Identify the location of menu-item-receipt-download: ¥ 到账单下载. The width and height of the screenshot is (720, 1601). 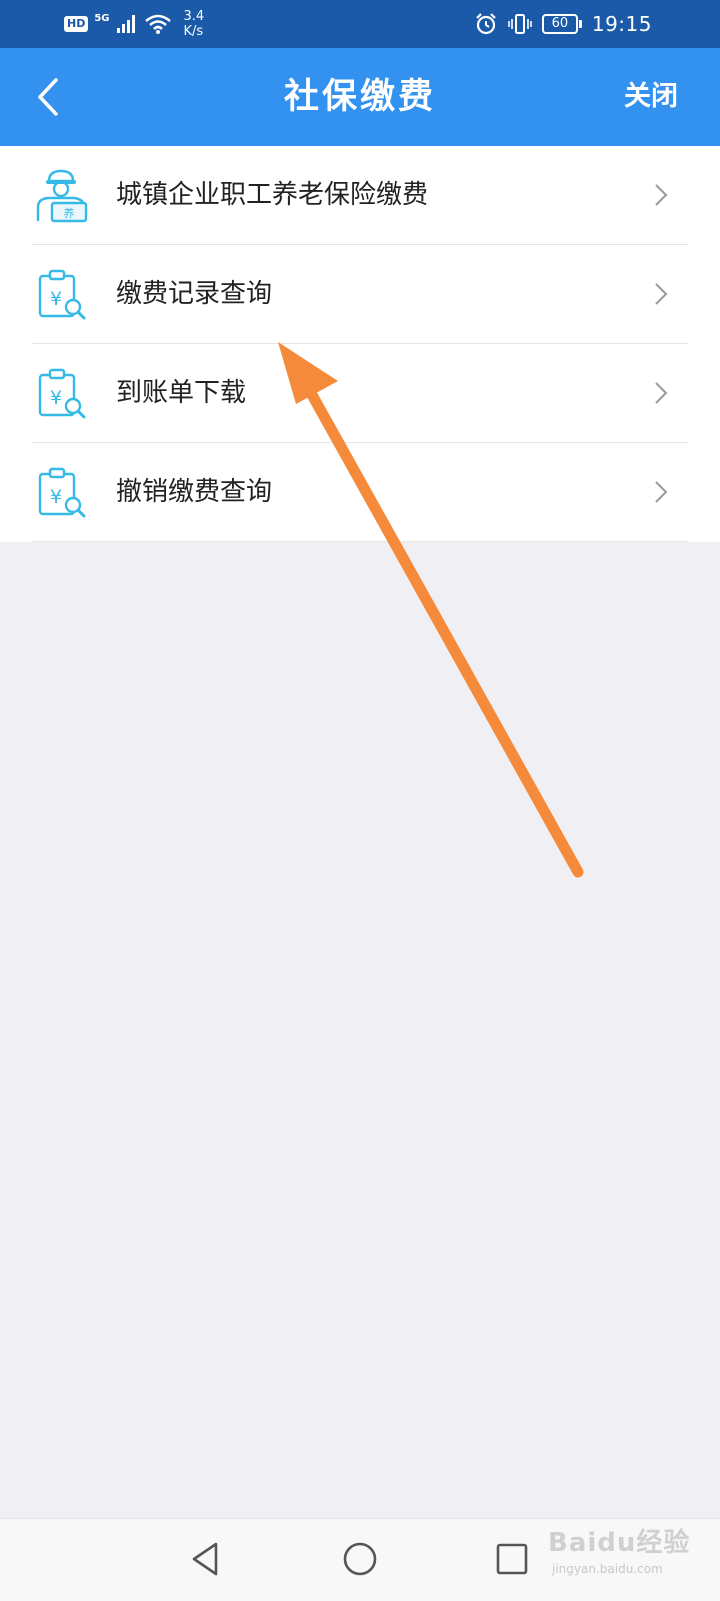
(360, 393).